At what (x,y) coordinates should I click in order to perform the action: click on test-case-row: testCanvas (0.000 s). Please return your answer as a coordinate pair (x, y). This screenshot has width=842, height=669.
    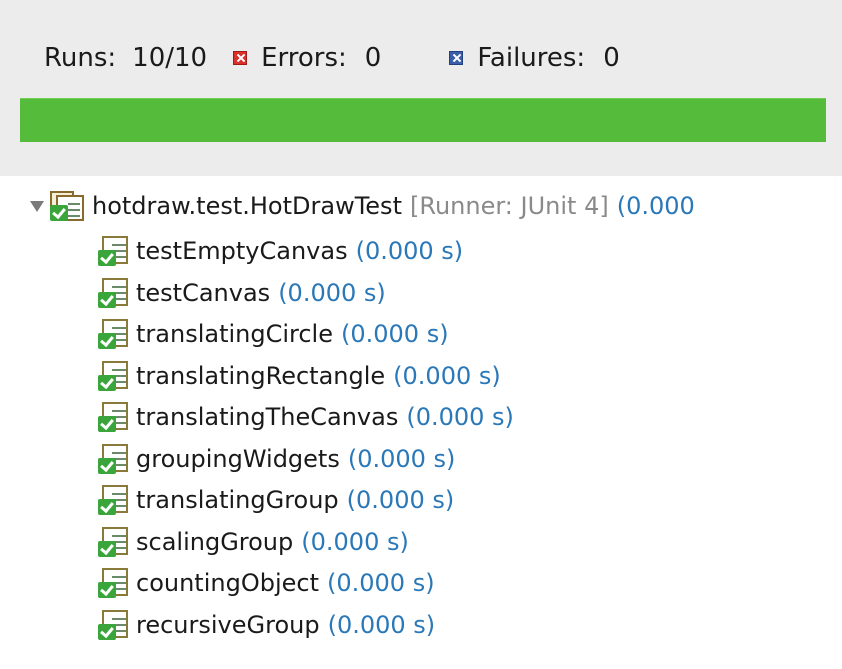
    Looking at the image, I should click on (242, 293).